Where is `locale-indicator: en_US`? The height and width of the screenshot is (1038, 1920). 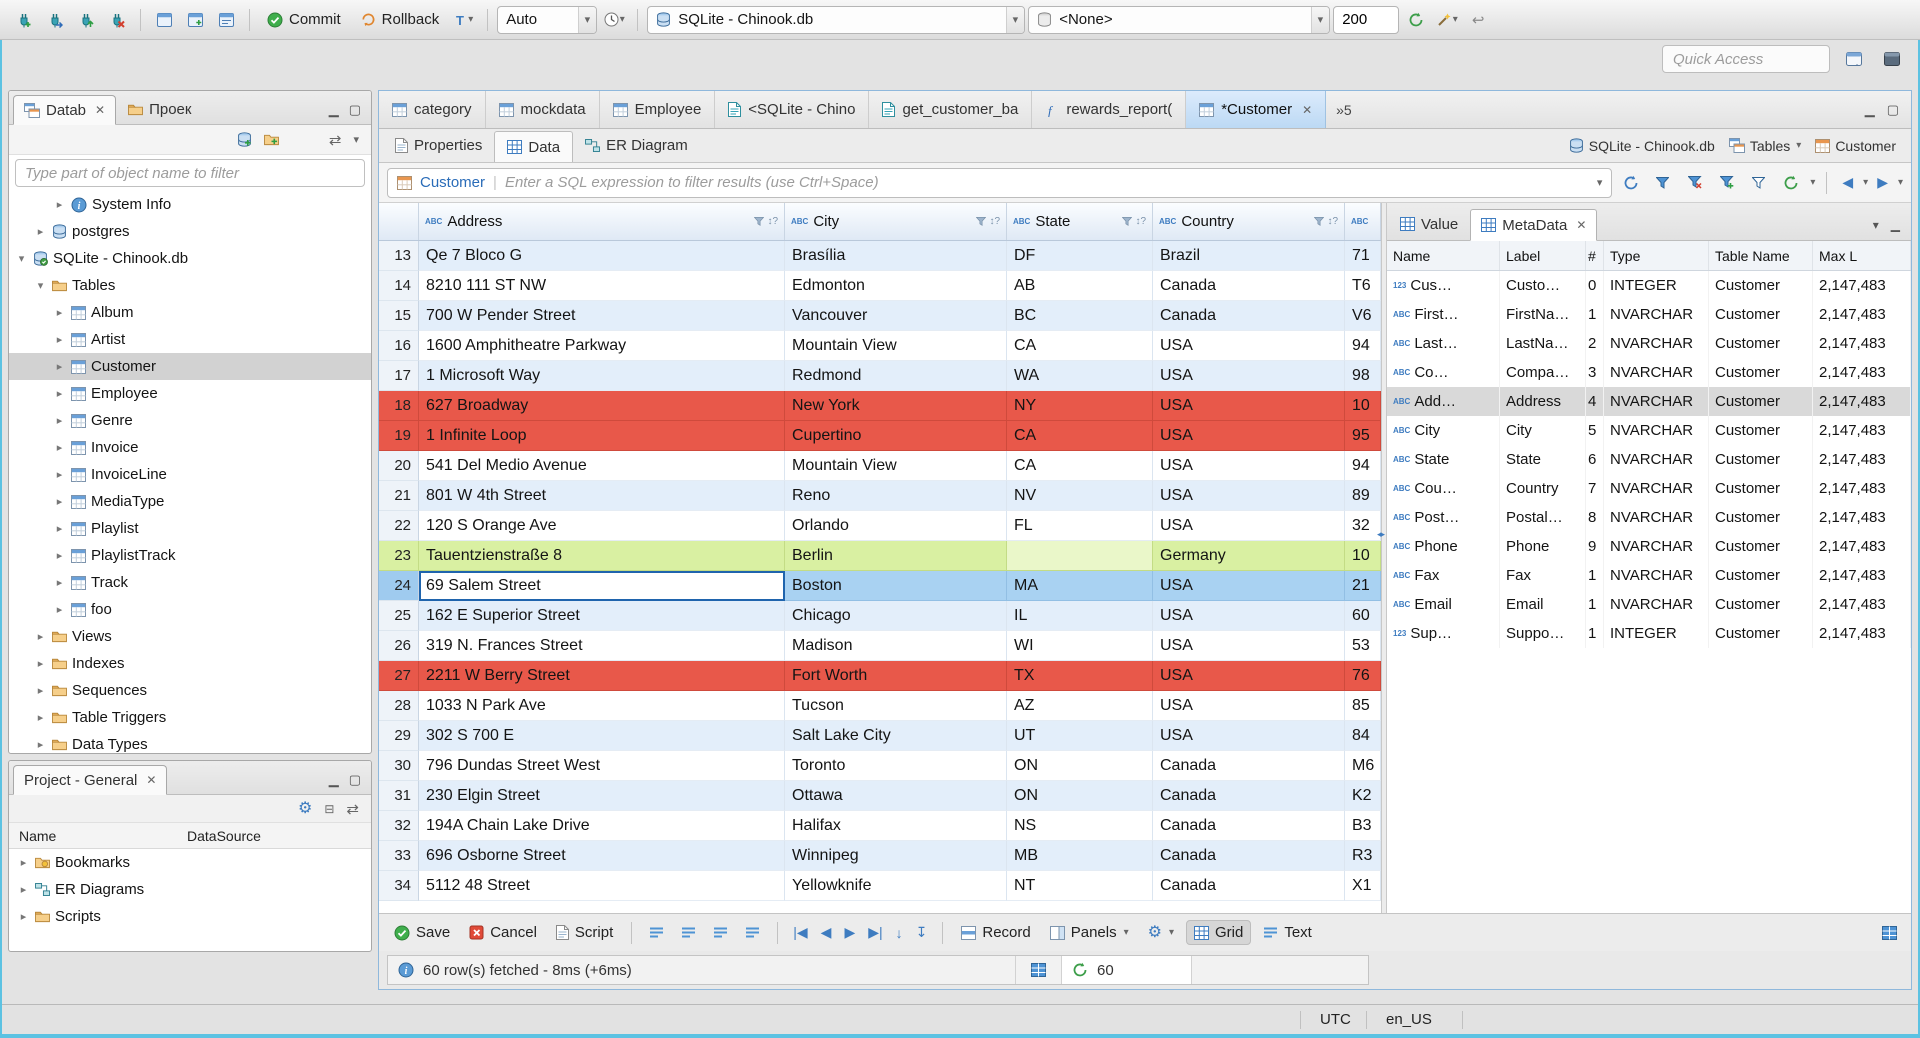
locale-indicator: en_US is located at coordinates (1409, 1019).